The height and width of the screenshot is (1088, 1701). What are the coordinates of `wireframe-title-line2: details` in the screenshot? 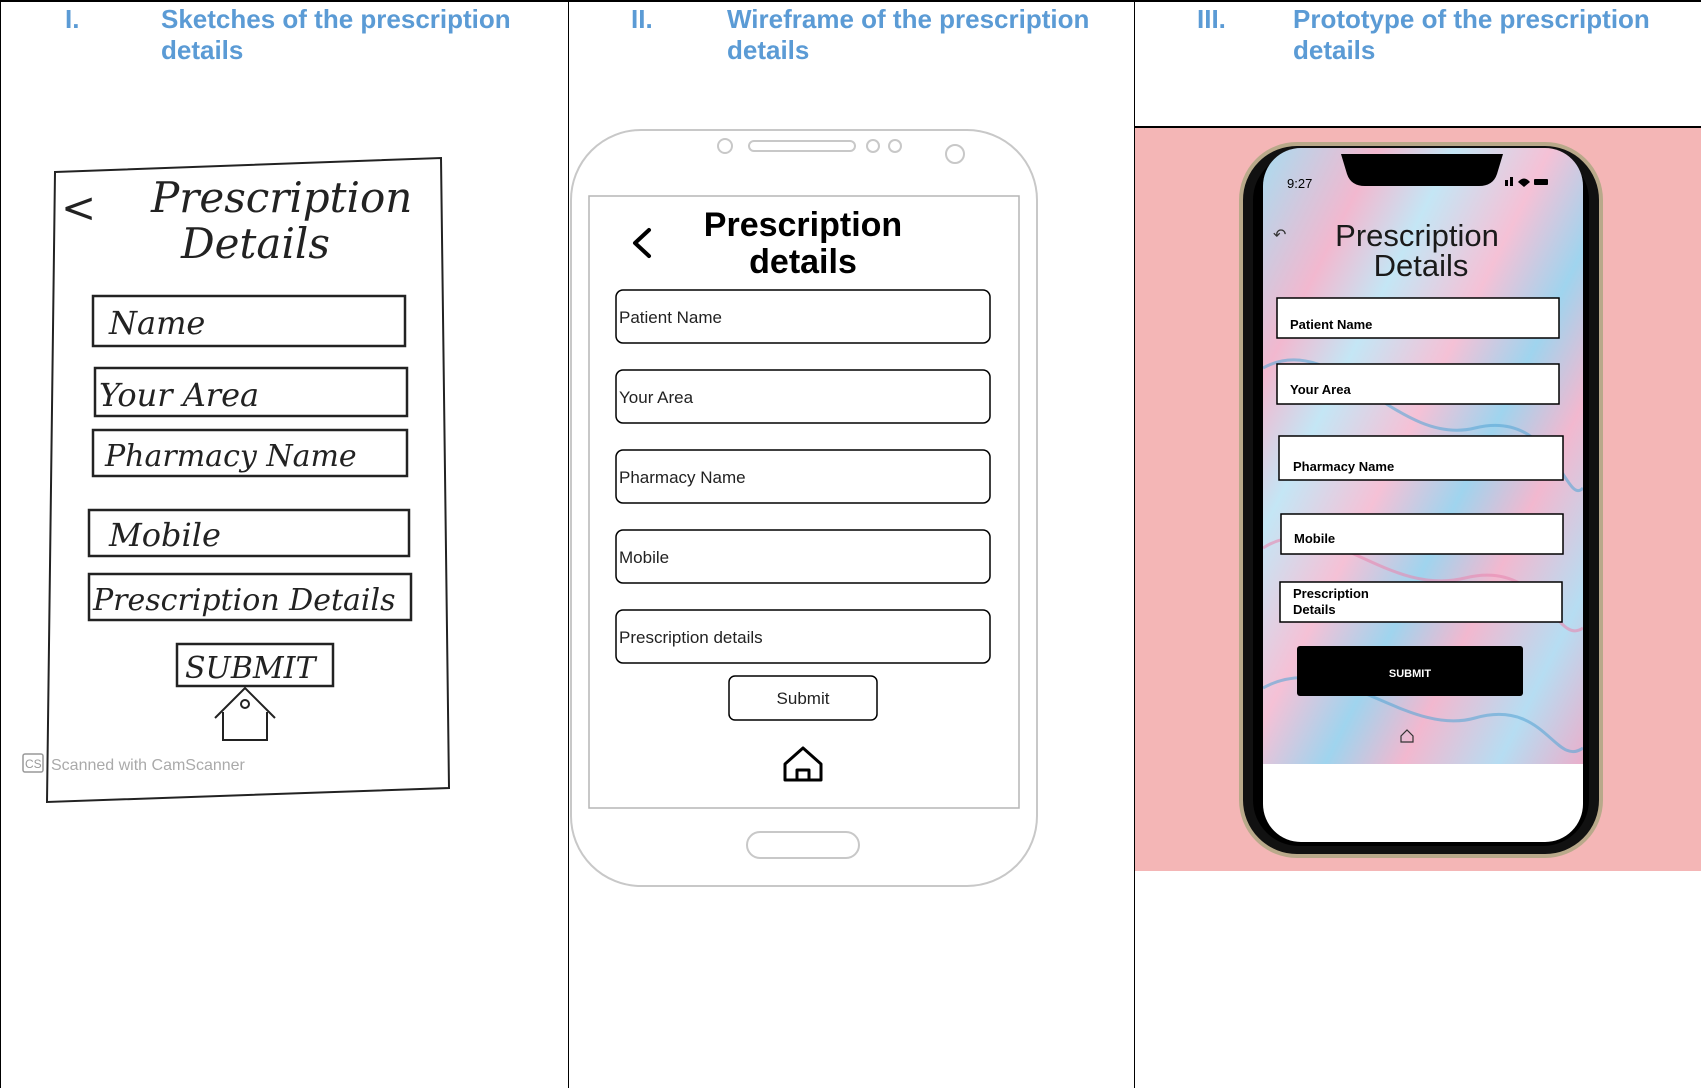 It's located at (803, 262).